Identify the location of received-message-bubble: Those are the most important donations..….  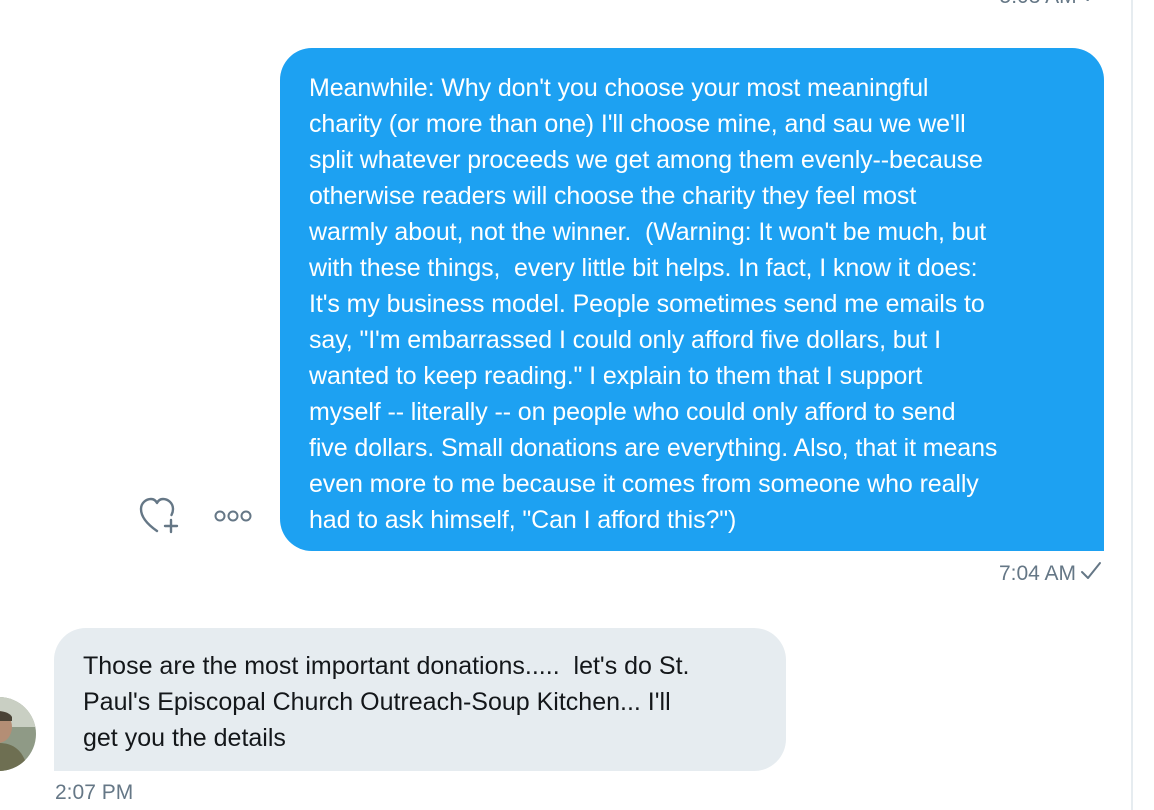
(420, 699).